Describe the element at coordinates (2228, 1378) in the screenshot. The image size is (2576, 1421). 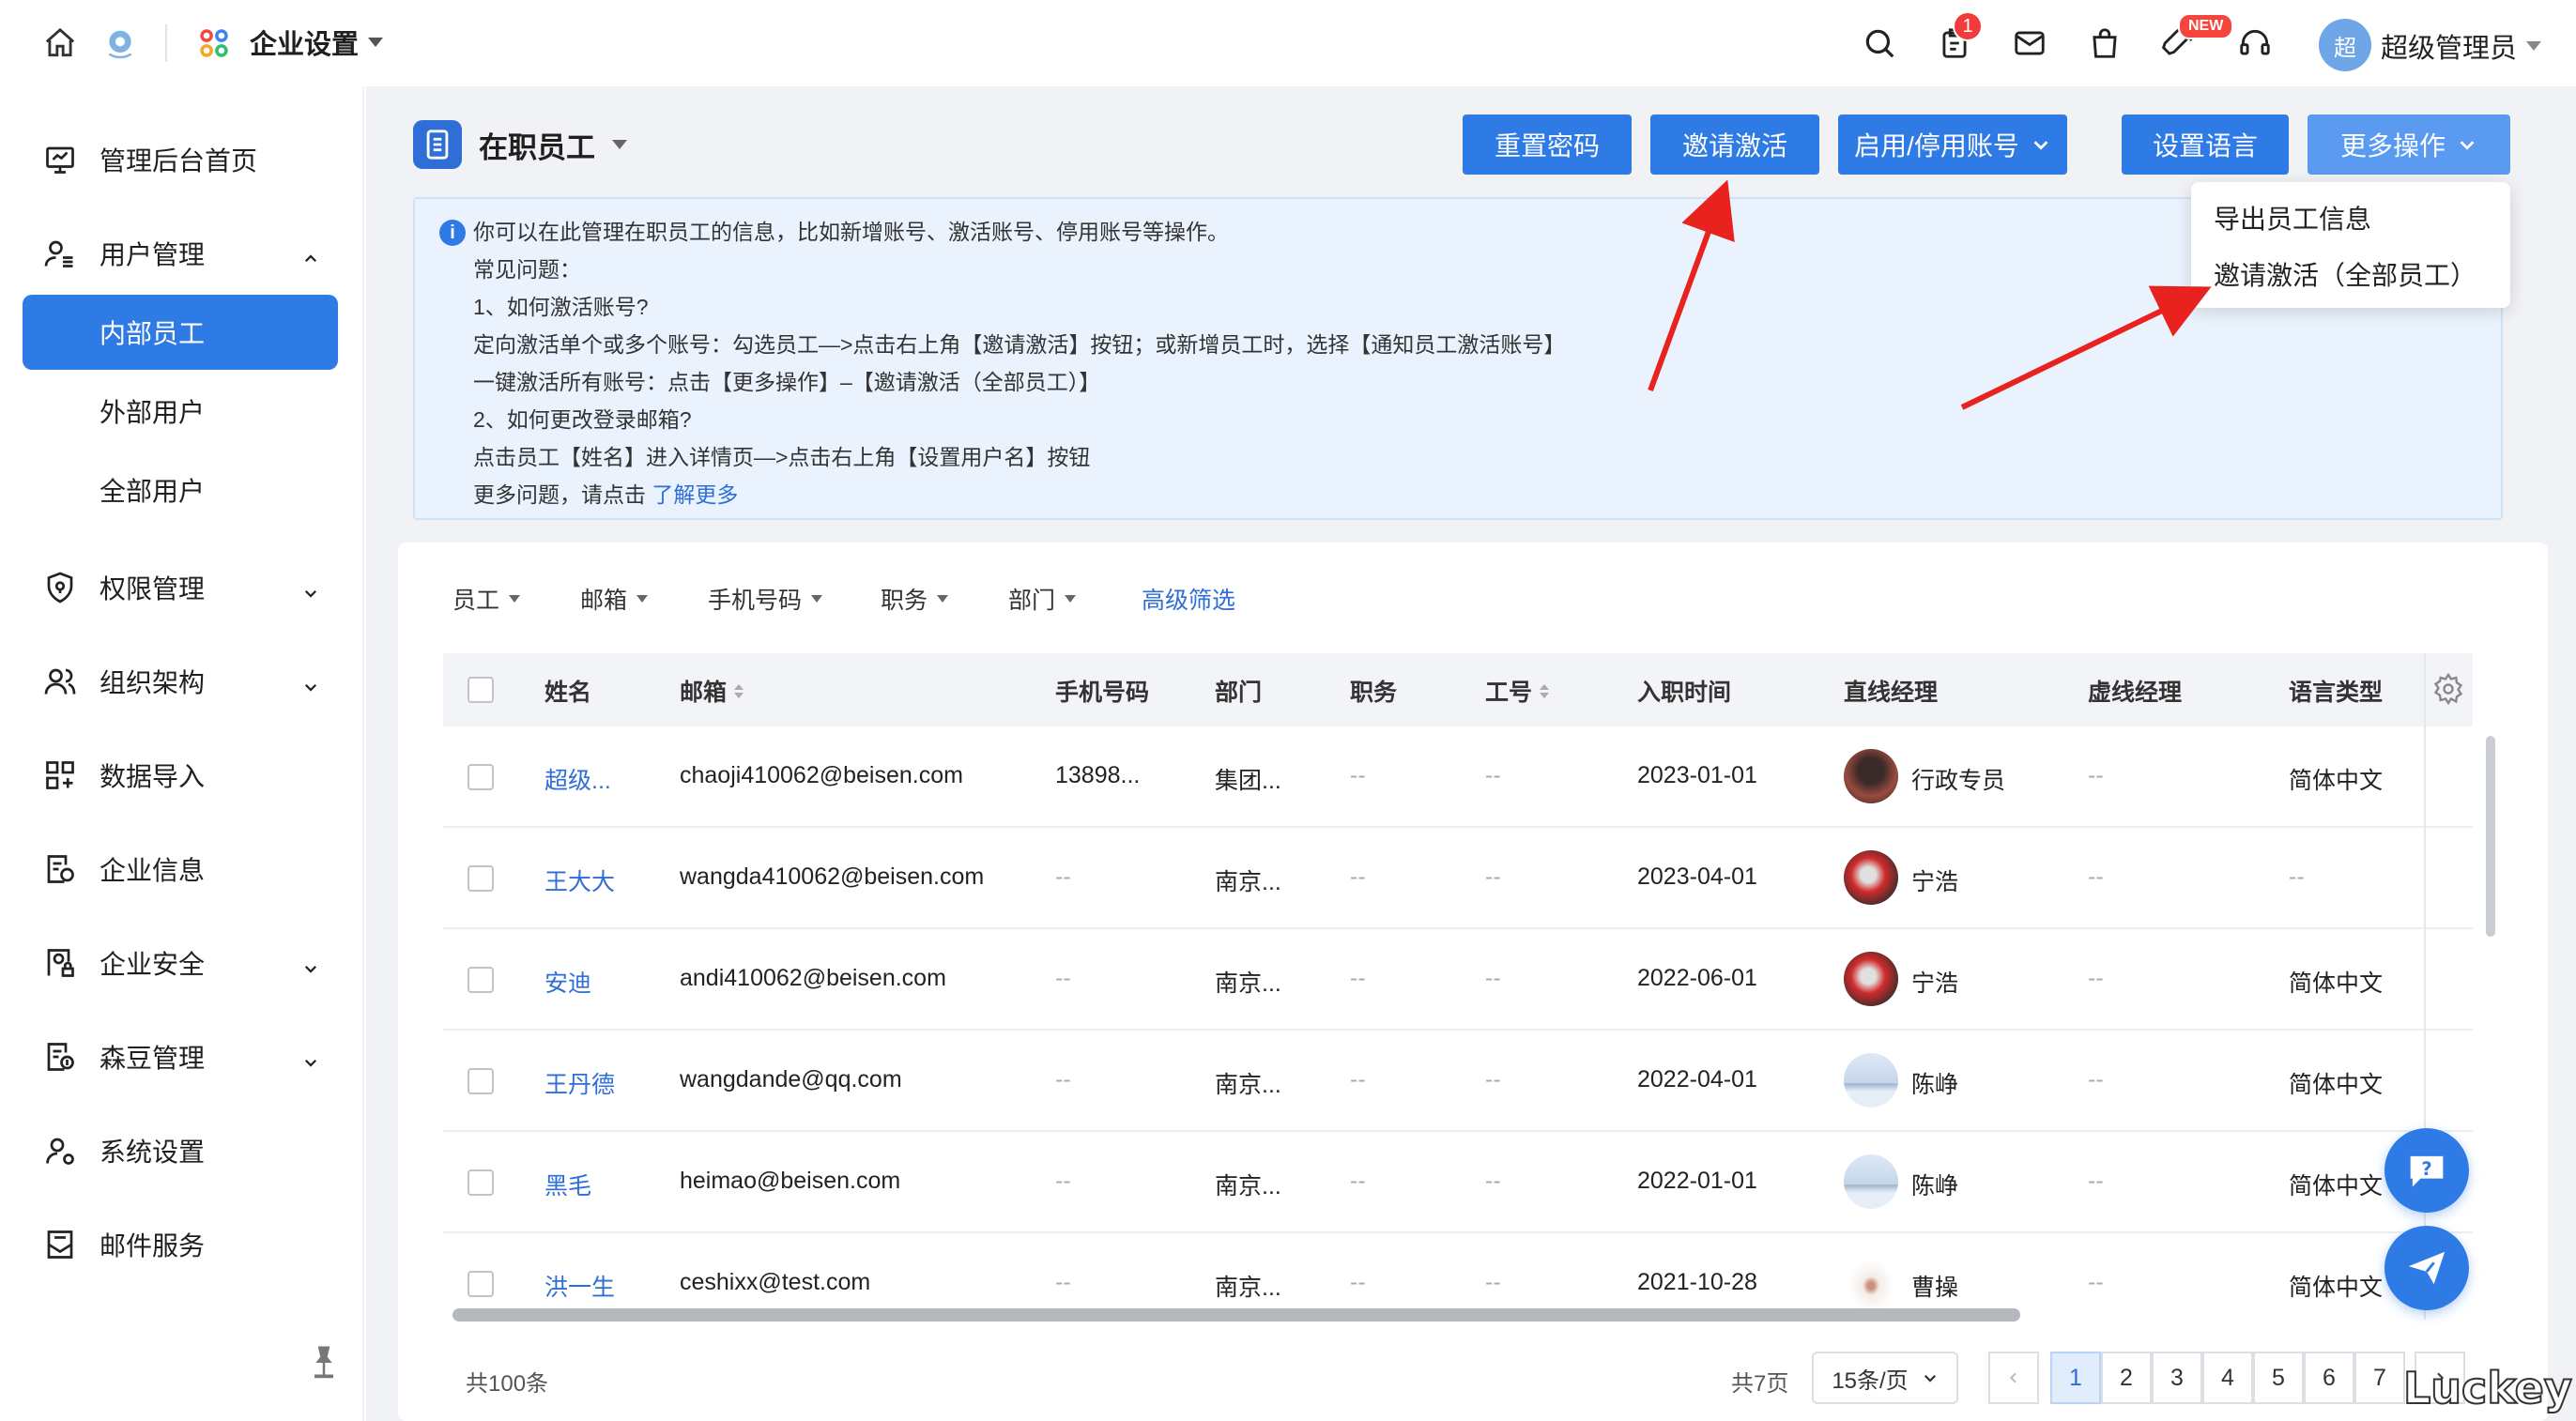
I see `page-button-4: 4` at that location.